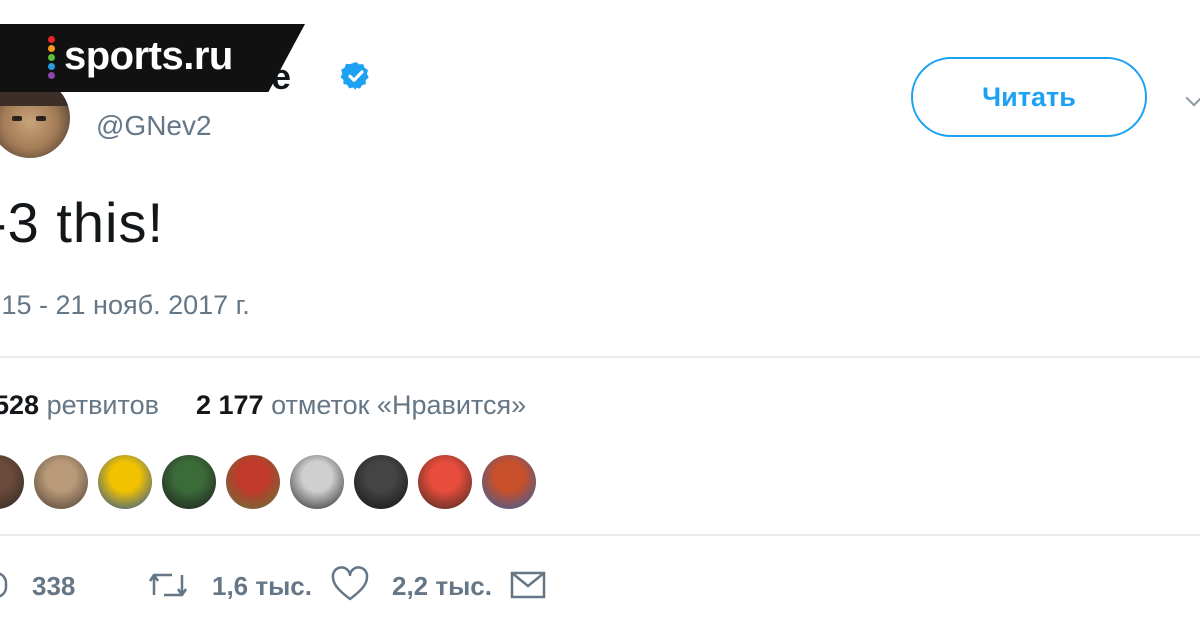 The width and height of the screenshot is (1200, 630). Describe the element at coordinates (103, 405) in the screenshot. I see `retweets-label: ретвитов` at that location.